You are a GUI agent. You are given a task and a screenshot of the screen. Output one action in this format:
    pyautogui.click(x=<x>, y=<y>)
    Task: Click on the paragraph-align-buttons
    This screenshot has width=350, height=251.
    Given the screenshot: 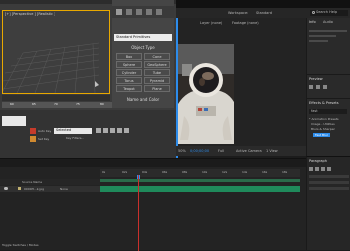 What is the action you would take?
    pyautogui.click(x=329, y=169)
    